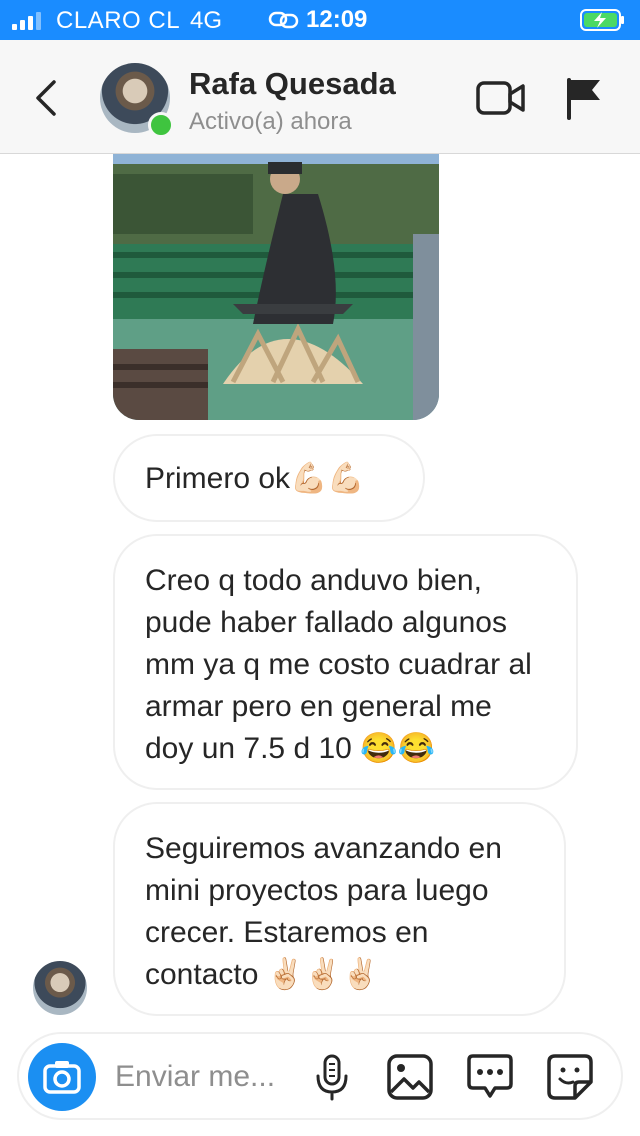  I want to click on link-icon, so click(283, 20).